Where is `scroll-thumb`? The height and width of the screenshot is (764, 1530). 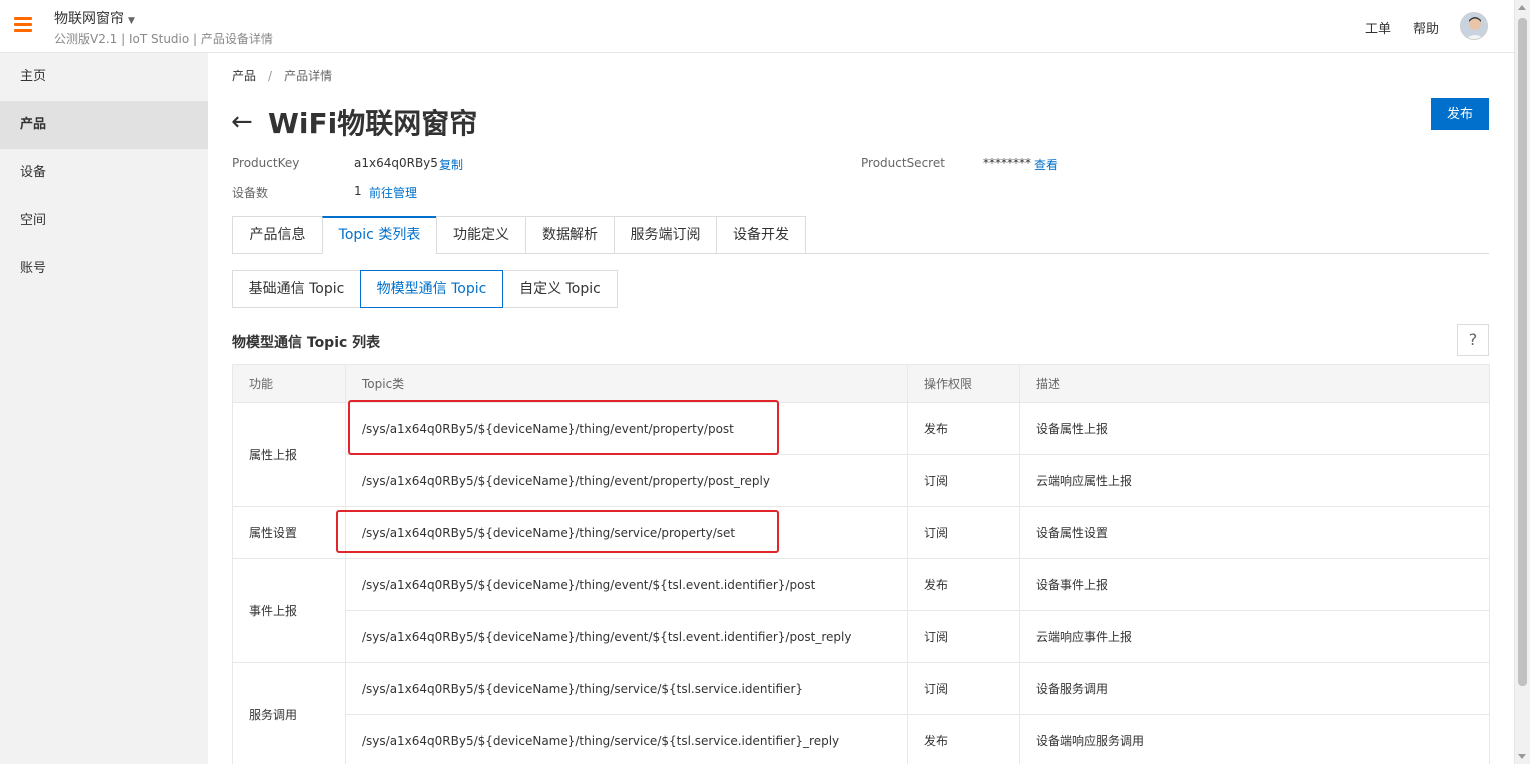
scroll-thumb is located at coordinates (1522, 352).